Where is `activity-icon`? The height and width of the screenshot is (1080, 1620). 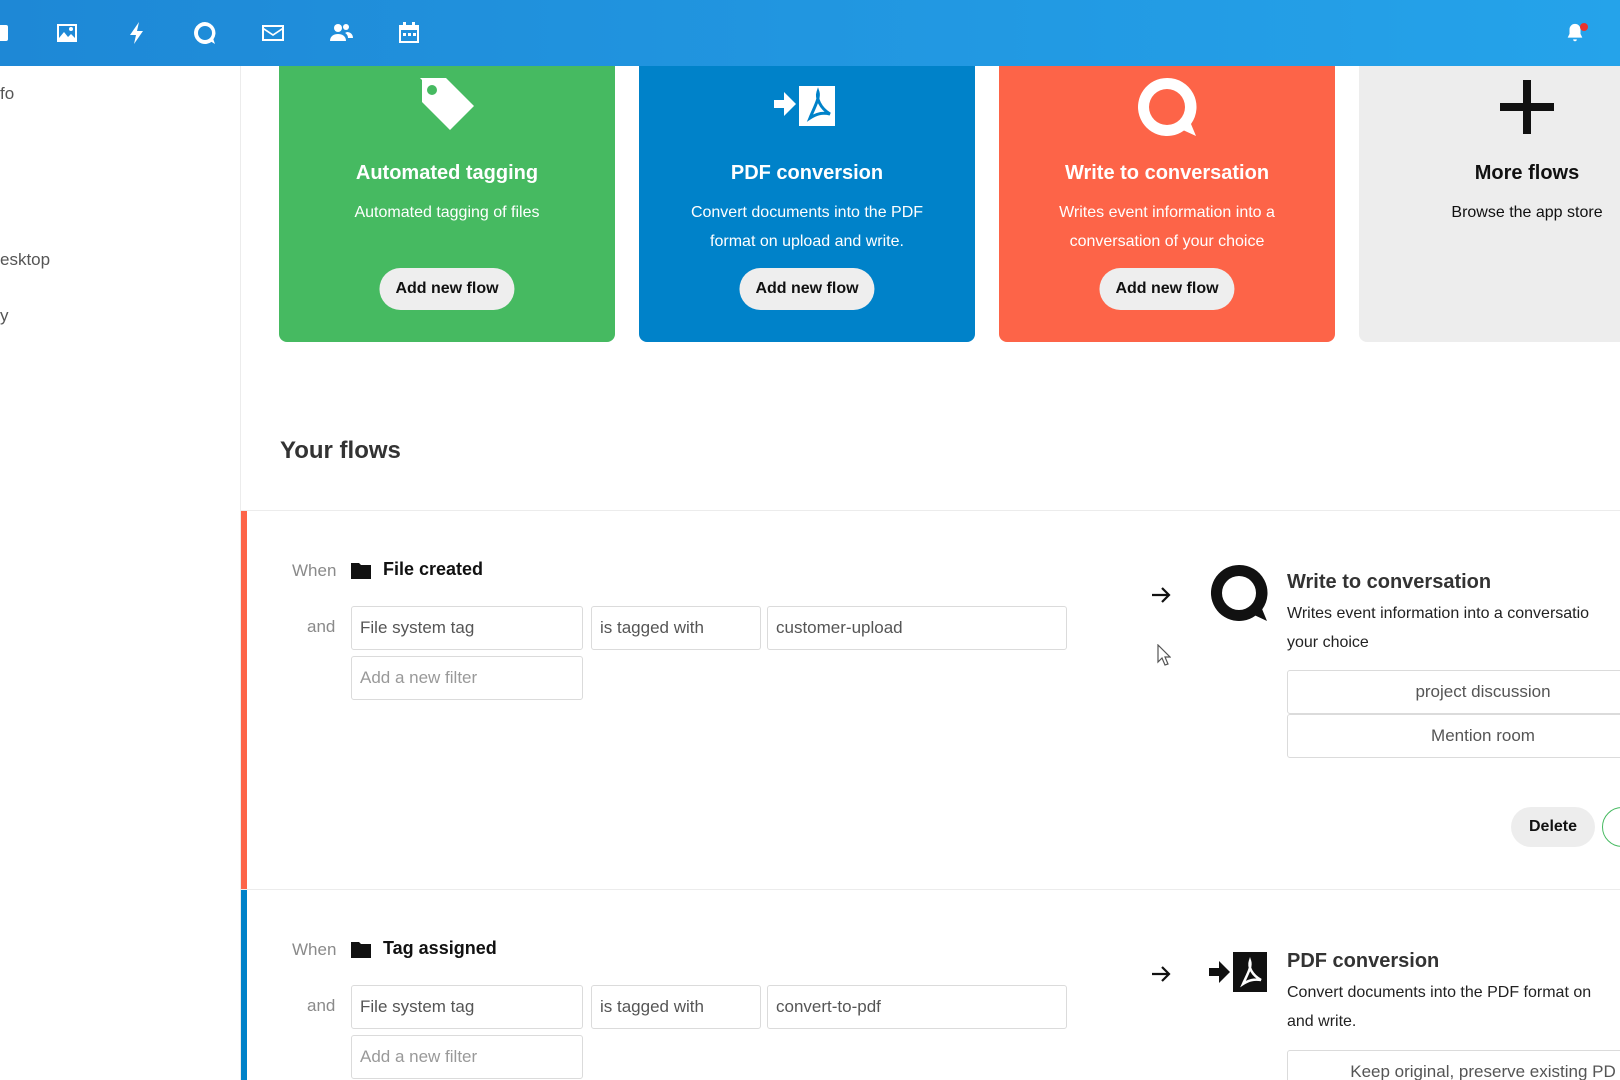
activity-icon is located at coordinates (137, 33).